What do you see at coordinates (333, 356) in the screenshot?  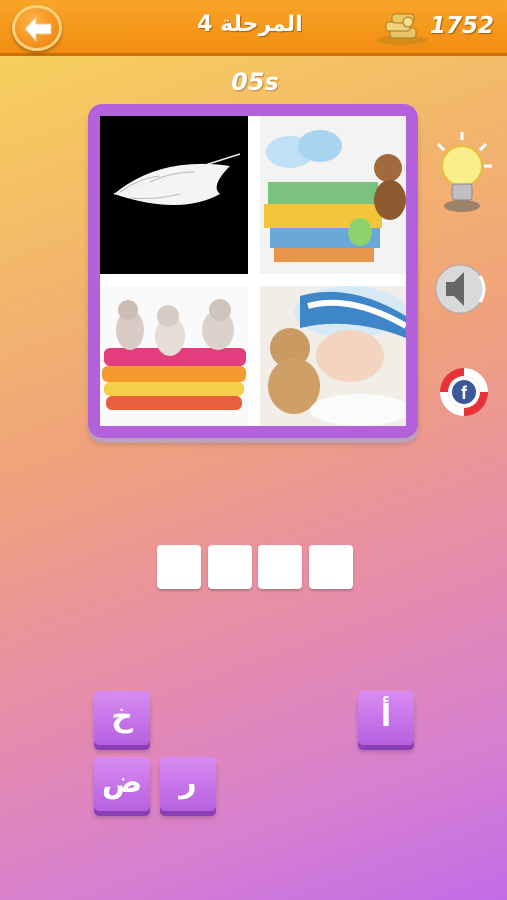 I see `sleeping-baby-photo` at bounding box center [333, 356].